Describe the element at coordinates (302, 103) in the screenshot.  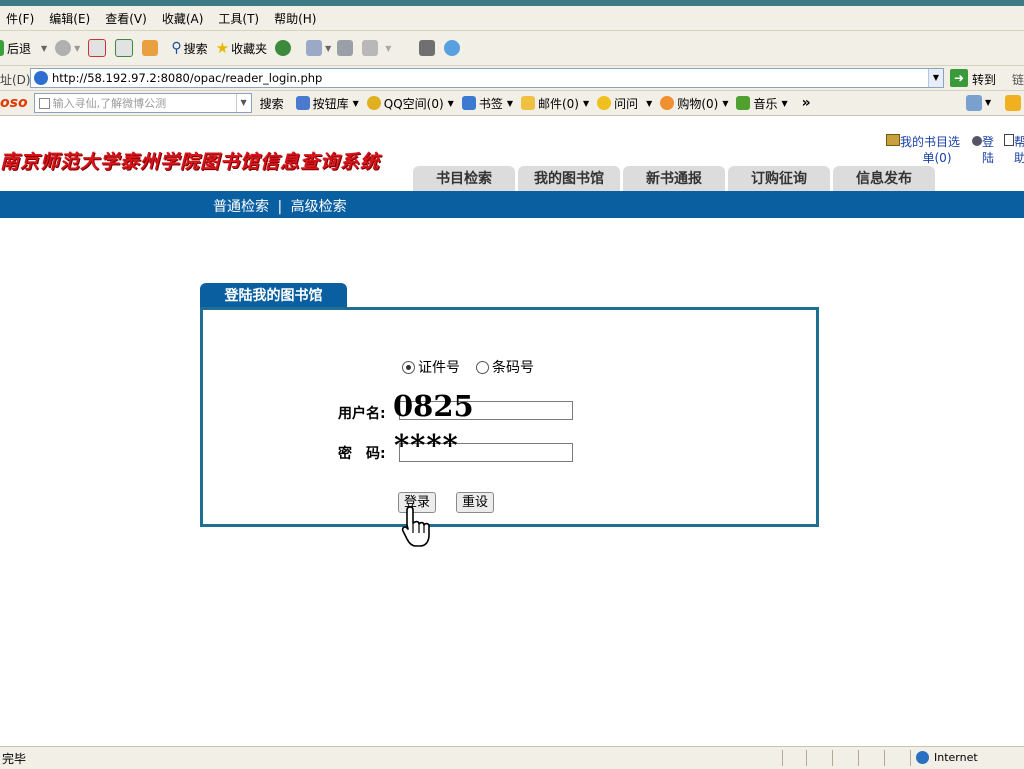
I see `gear-icon` at that location.